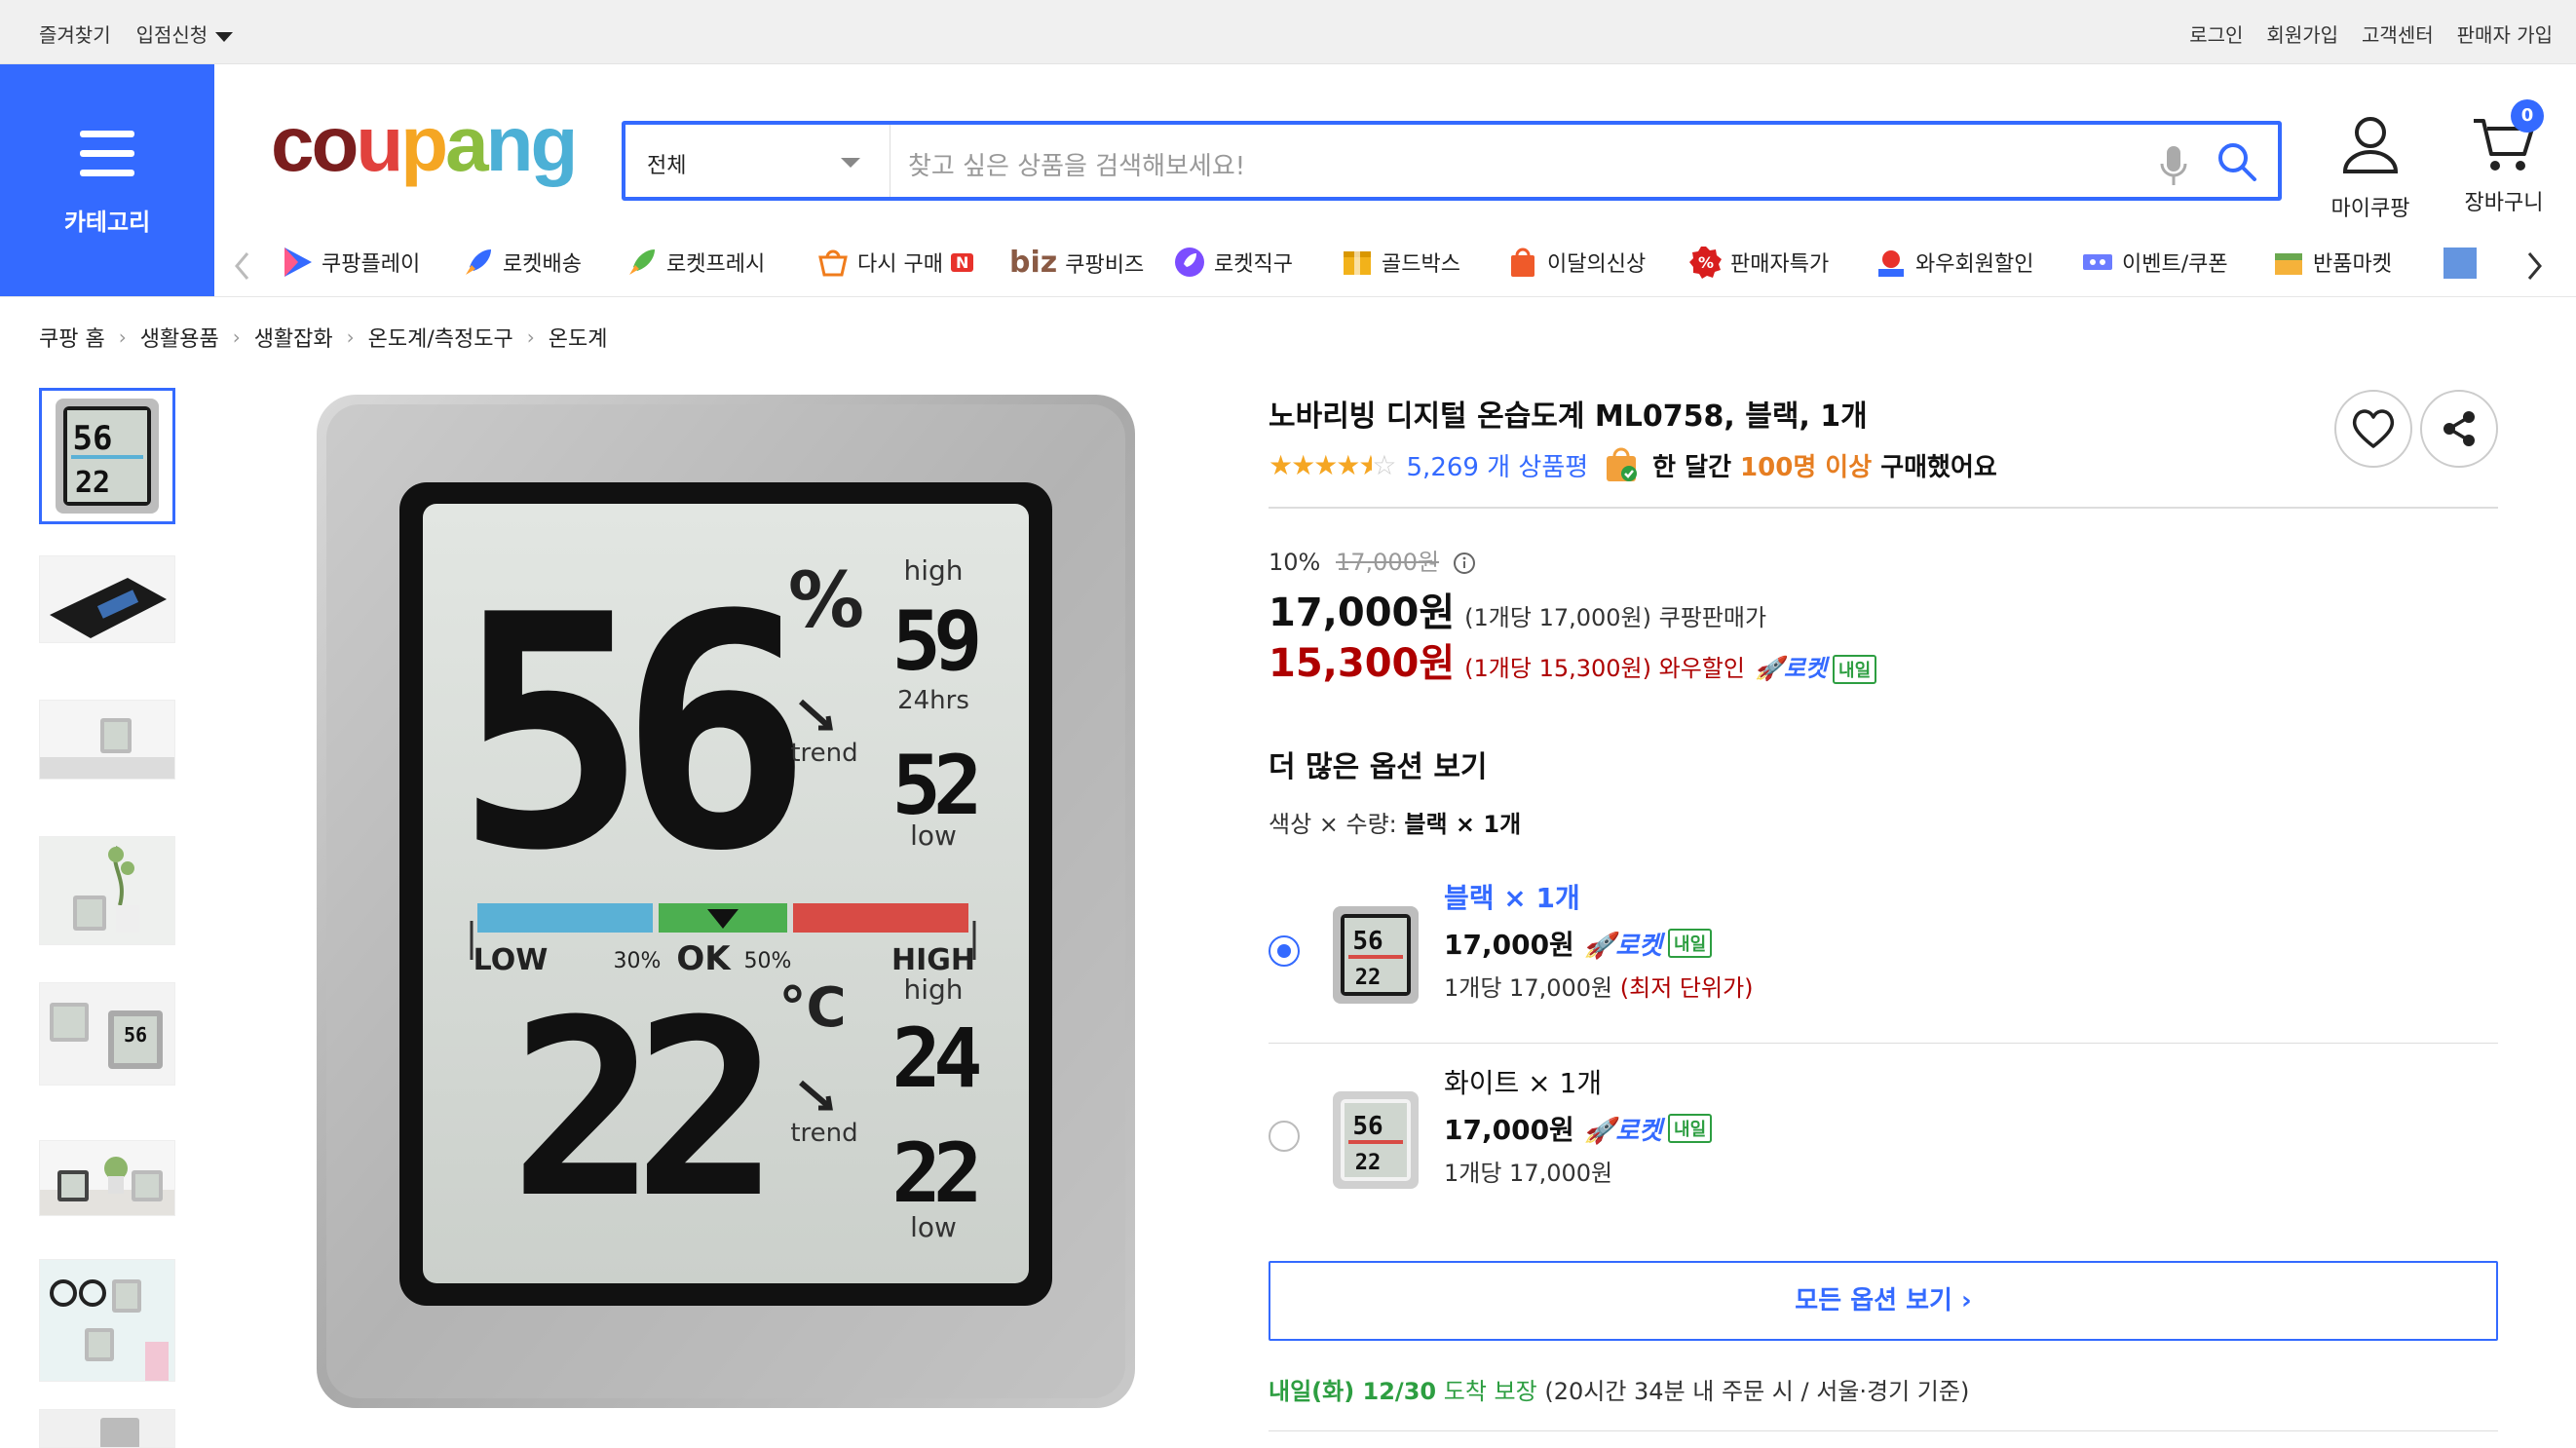 This screenshot has width=2576, height=1448. What do you see at coordinates (224, 36) in the screenshot?
I see `caret-down-icon` at bounding box center [224, 36].